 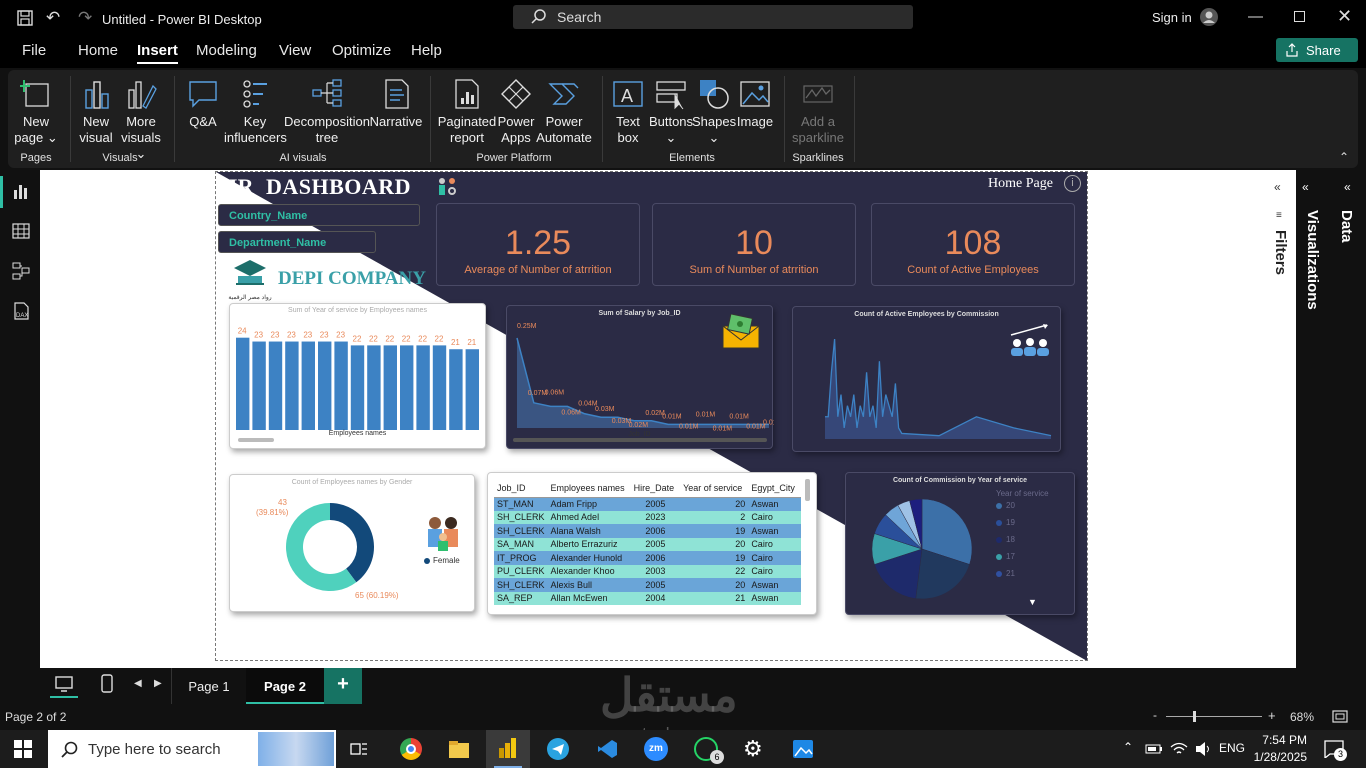 I want to click on expand-data-icon: «, so click(x=1347, y=187).